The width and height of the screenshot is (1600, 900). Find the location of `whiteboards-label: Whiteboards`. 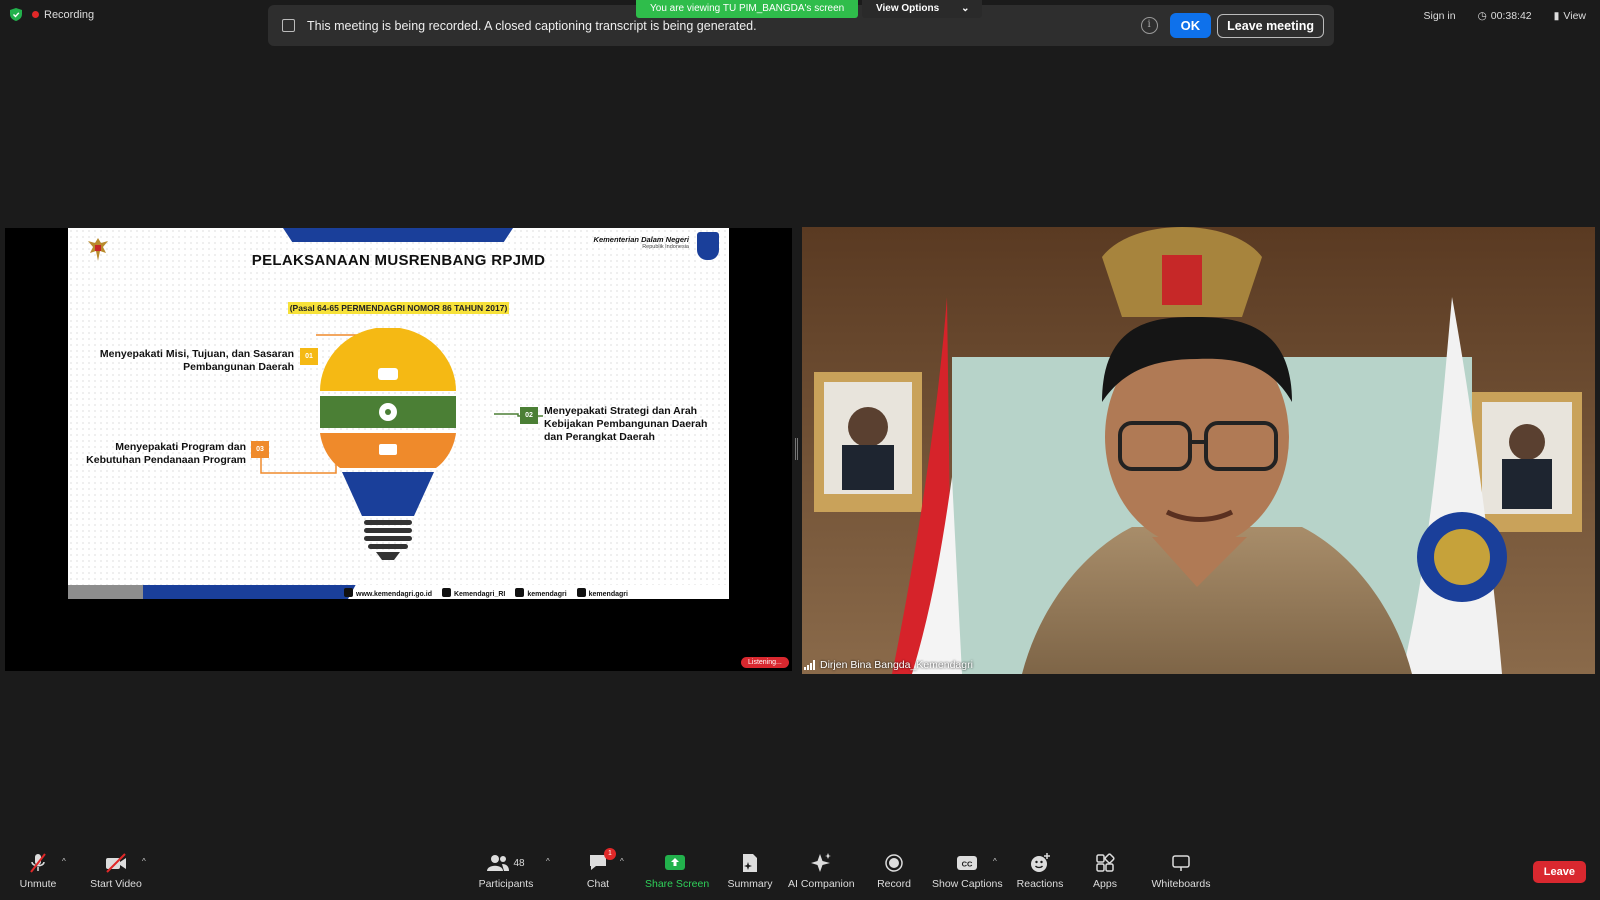

whiteboards-label: Whiteboards is located at coordinates (1181, 884).